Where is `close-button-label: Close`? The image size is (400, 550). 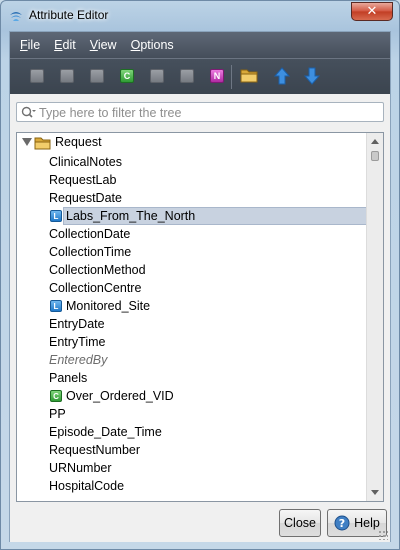
close-button-label: Close is located at coordinates (300, 523).